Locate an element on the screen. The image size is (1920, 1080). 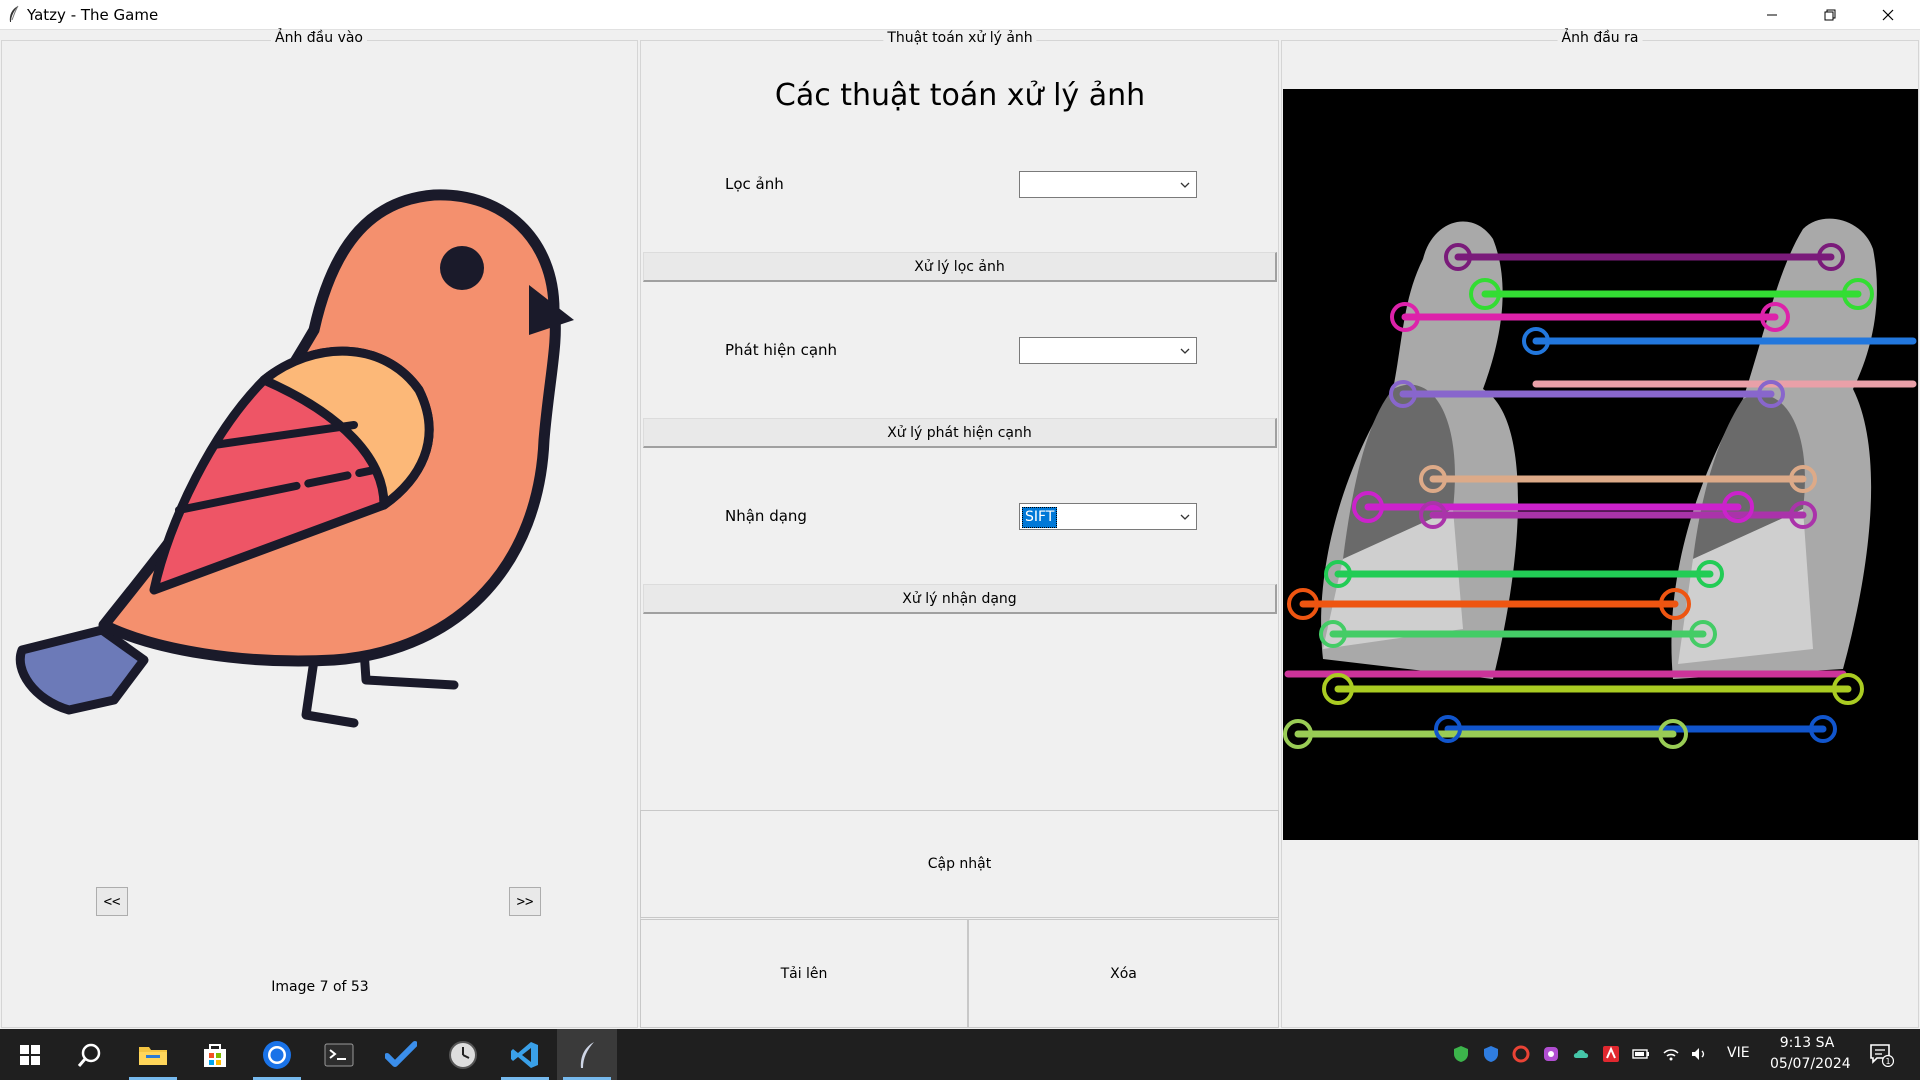
recognition-label: Nhận dạng is located at coordinates (766, 516).